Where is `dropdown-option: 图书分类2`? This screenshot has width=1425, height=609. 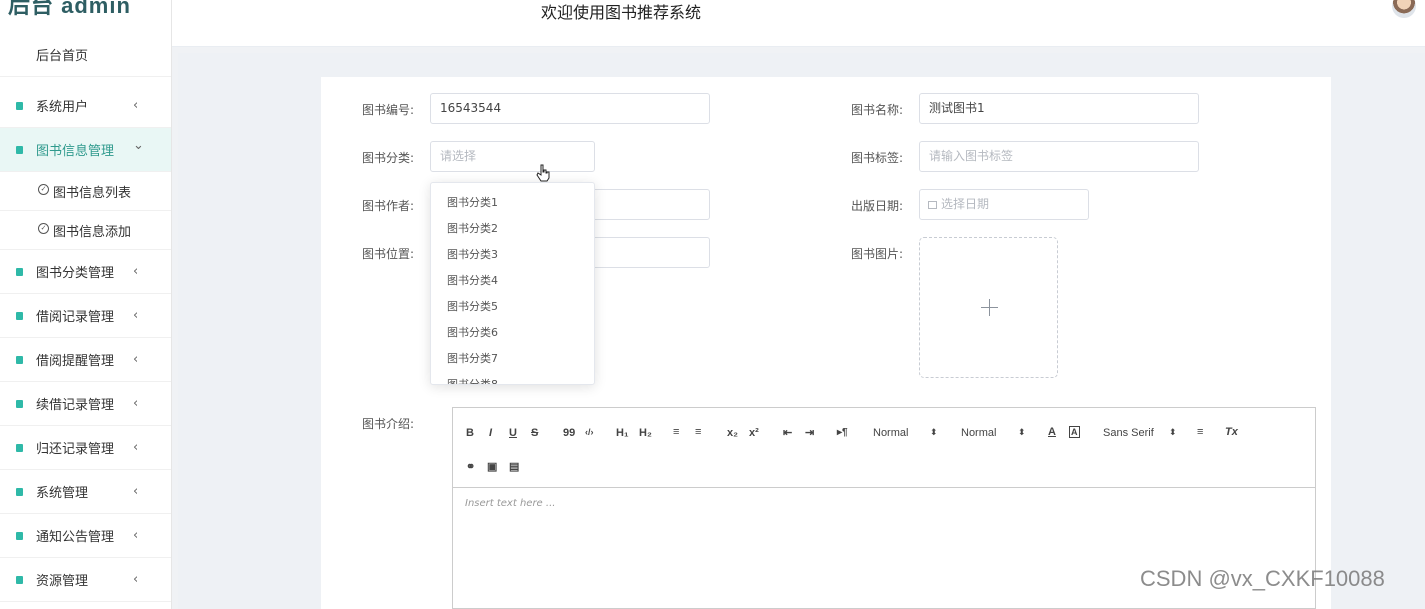
dropdown-option: 图书分类2 is located at coordinates (472, 228).